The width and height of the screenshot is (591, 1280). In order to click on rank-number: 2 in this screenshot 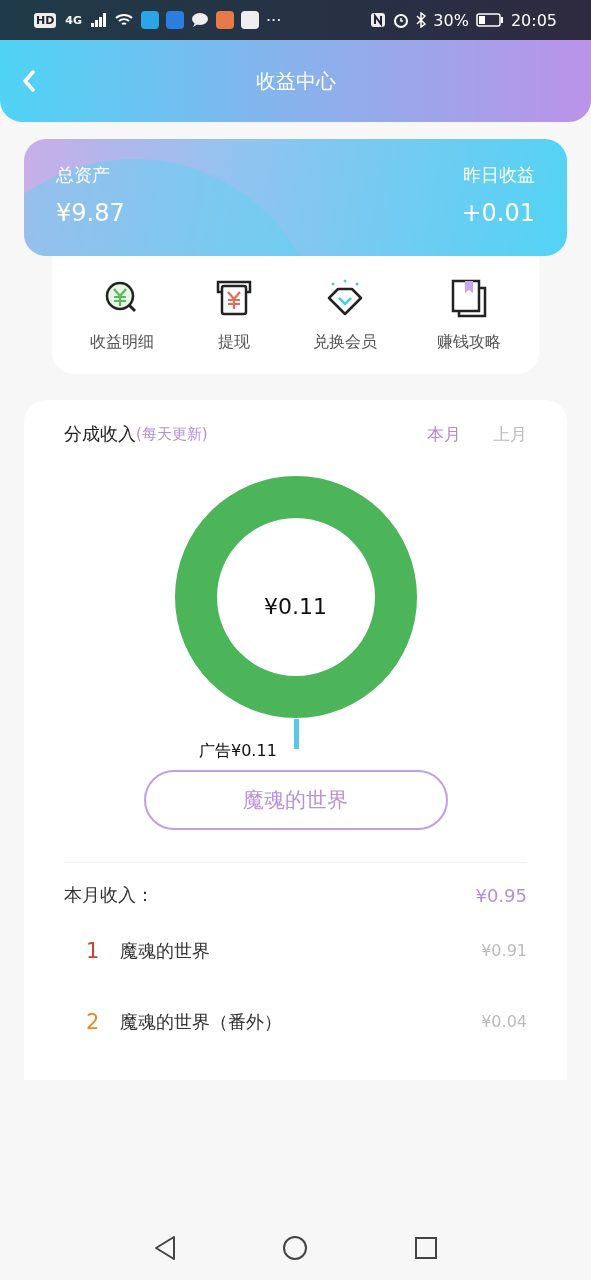, I will do `click(93, 1021)`.